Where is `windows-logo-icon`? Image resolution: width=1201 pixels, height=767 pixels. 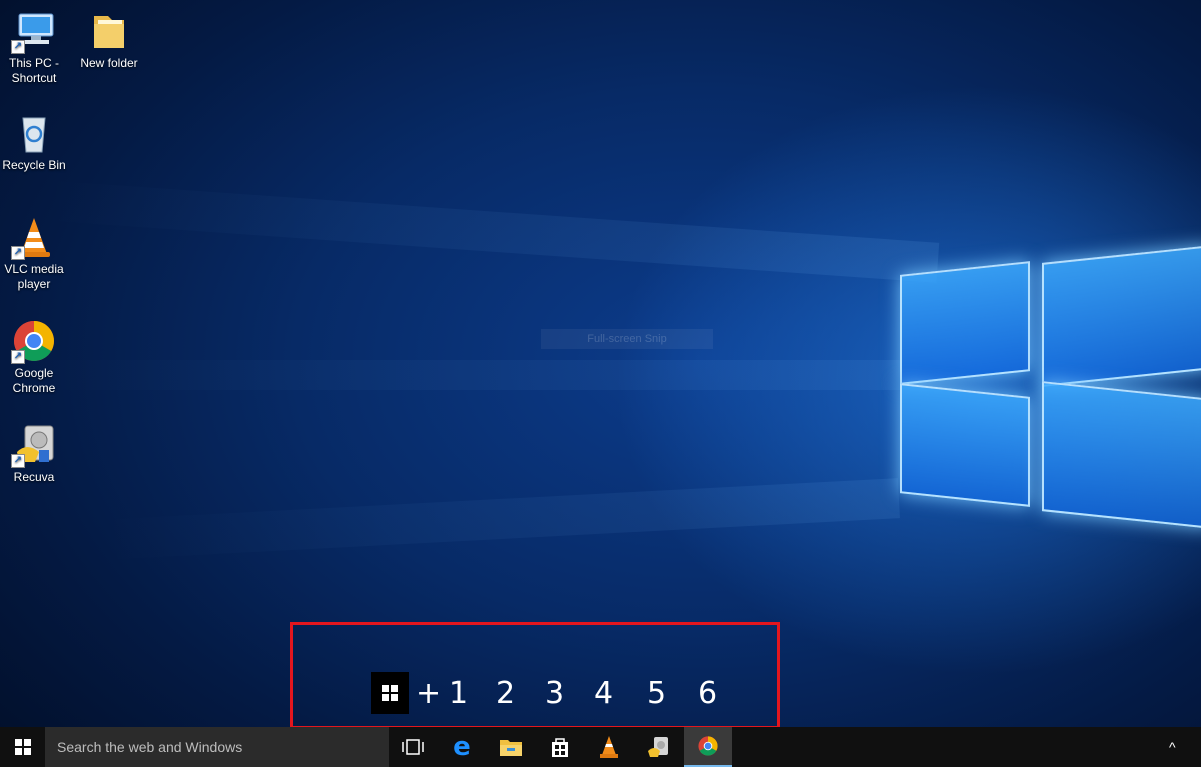 windows-logo-icon is located at coordinates (22, 747).